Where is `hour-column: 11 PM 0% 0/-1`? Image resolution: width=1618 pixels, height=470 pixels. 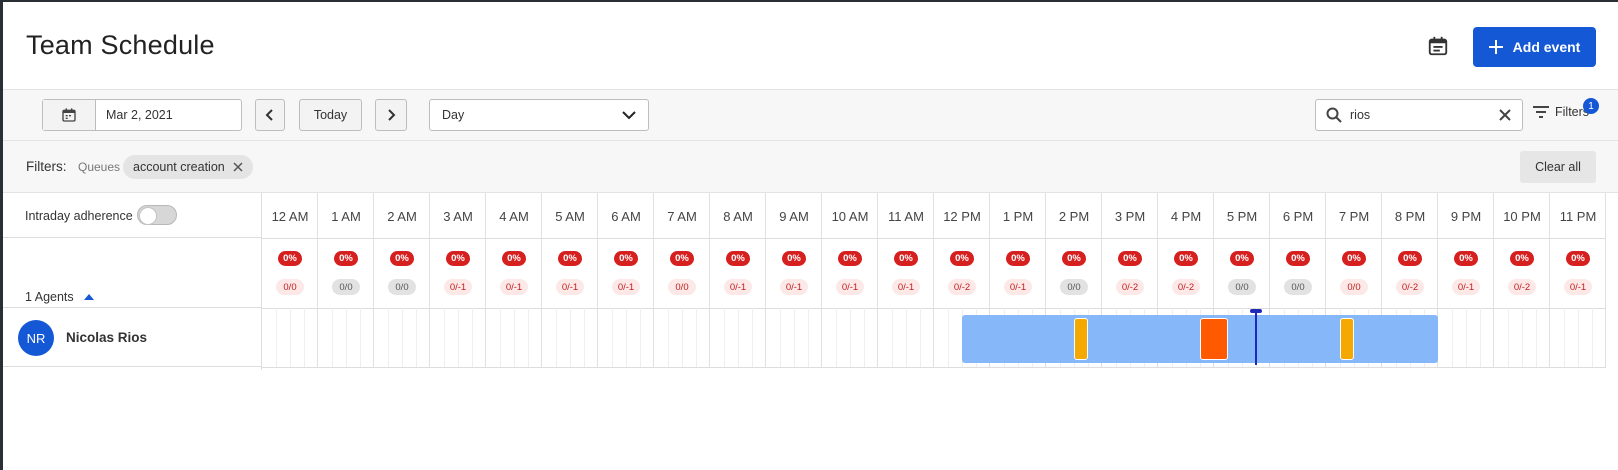 hour-column: 11 PM 0% 0/-1 is located at coordinates (1578, 280).